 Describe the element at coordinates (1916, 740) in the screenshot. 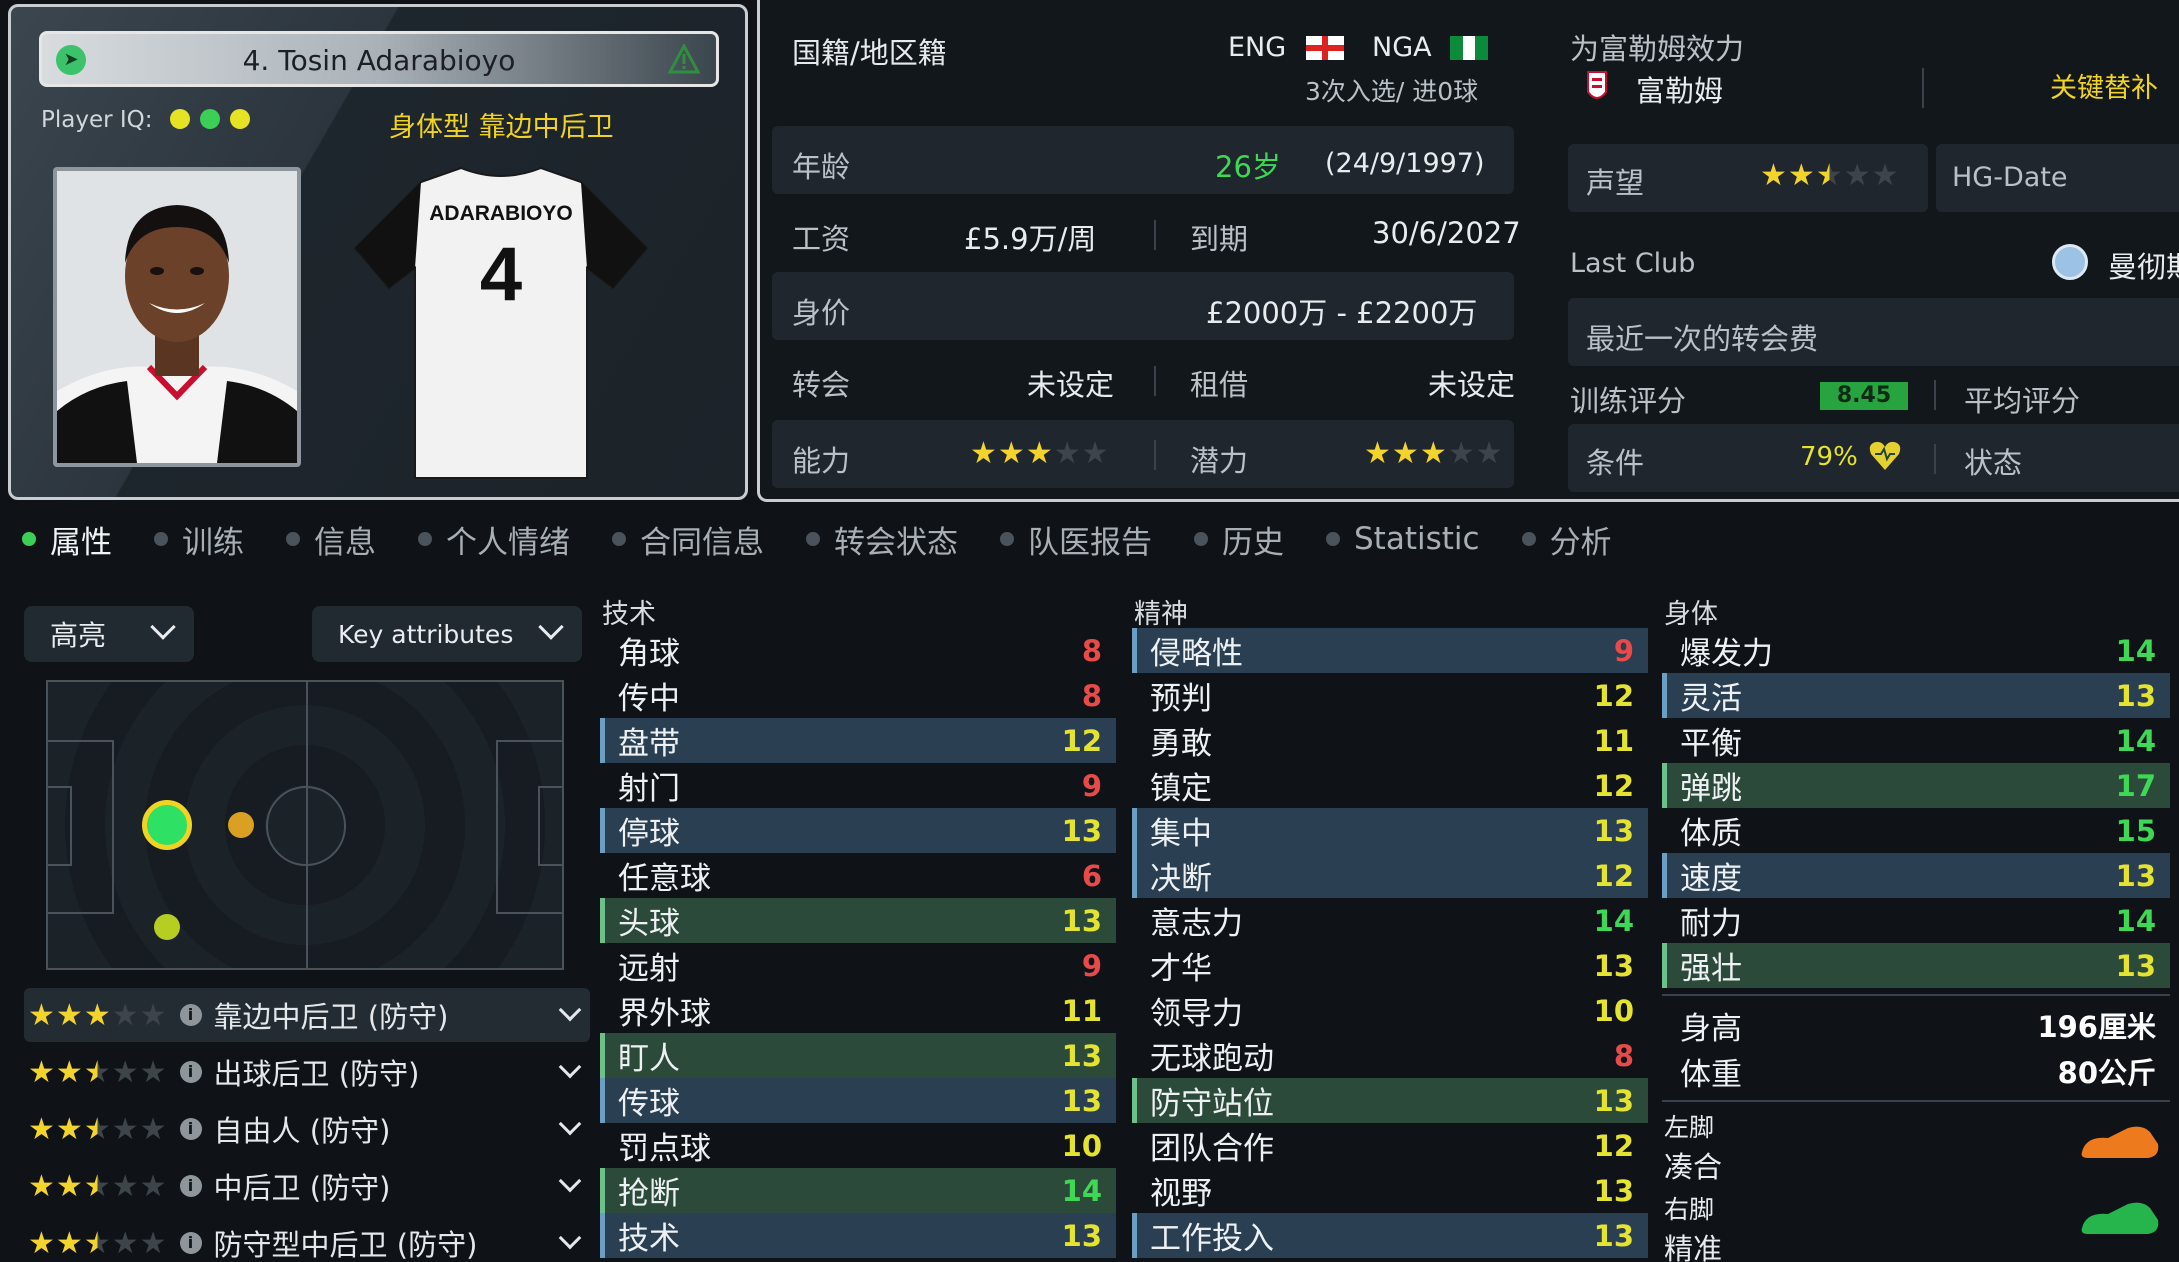

I see `attribute-row: 平衡 14` at that location.